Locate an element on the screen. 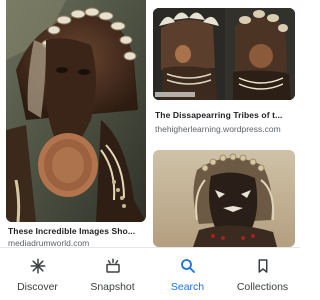 This screenshot has width=320, height=300. nav-snapshot-label: Snapshot is located at coordinates (112, 287).